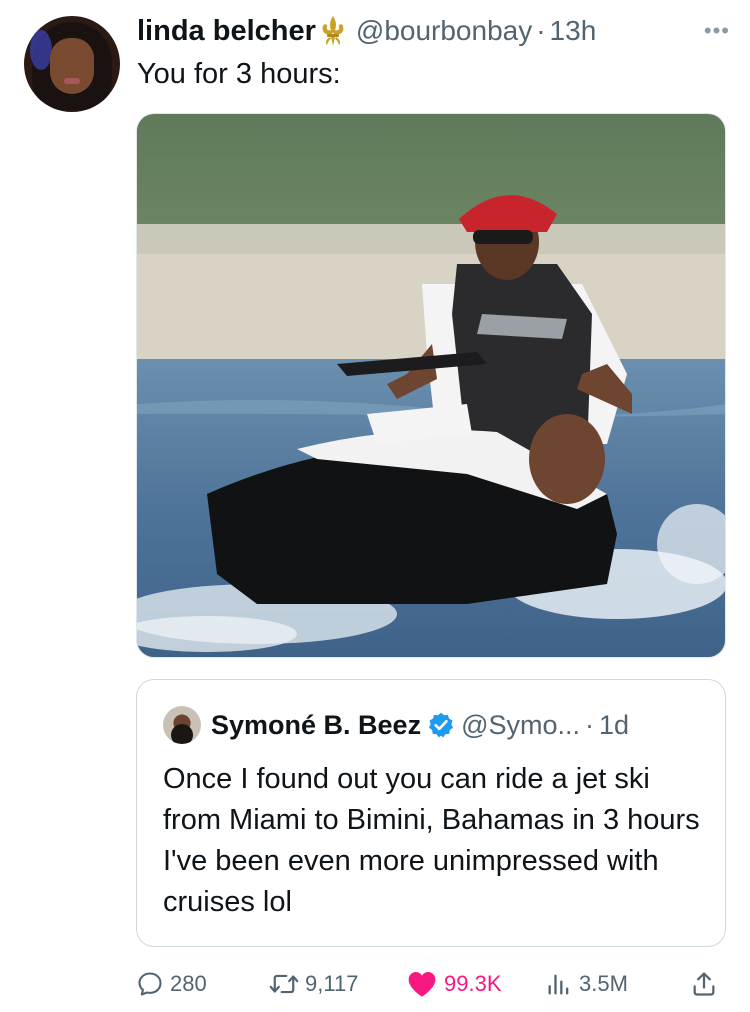 This screenshot has width=750, height=1012. I want to click on reply-icon, so click(150, 984).